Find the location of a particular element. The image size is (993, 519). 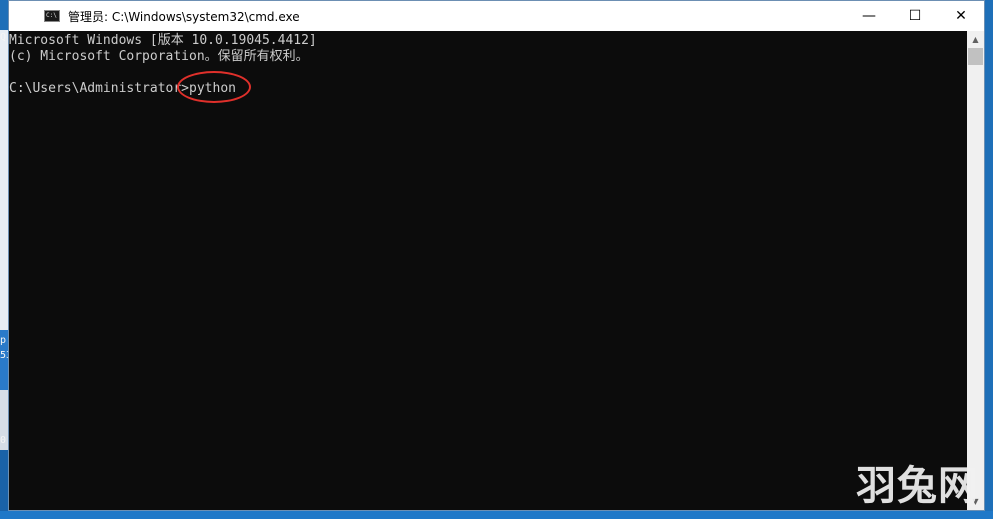

console-line: Microsoft Windows [版本 10.0.19045.4412] is located at coordinates (163, 40).